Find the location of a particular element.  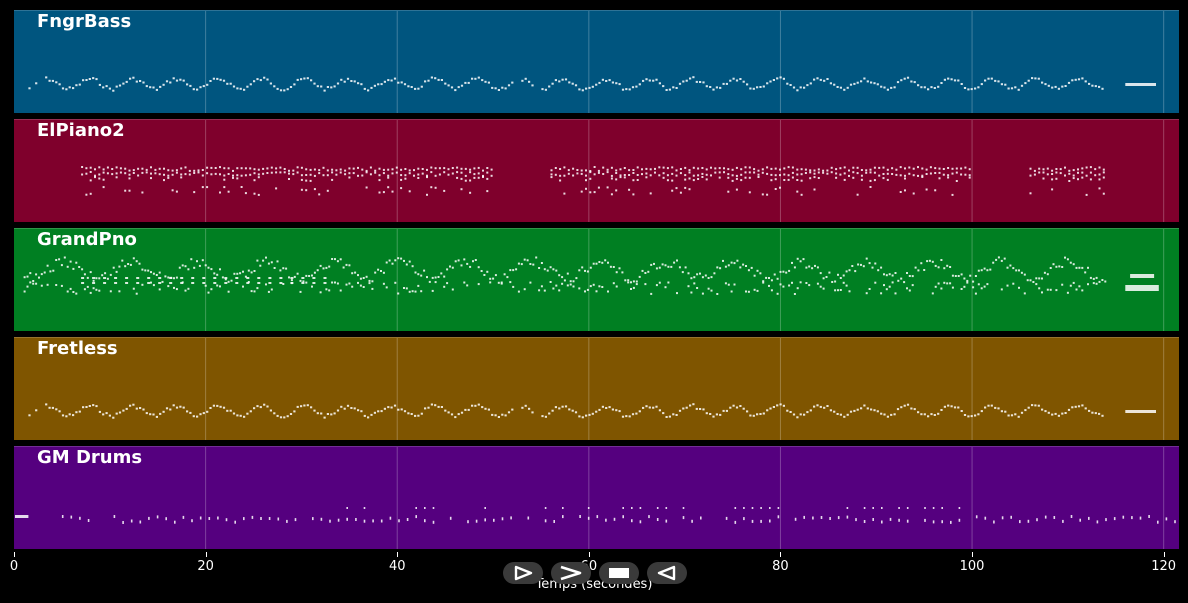

stop-button is located at coordinates (619, 573).